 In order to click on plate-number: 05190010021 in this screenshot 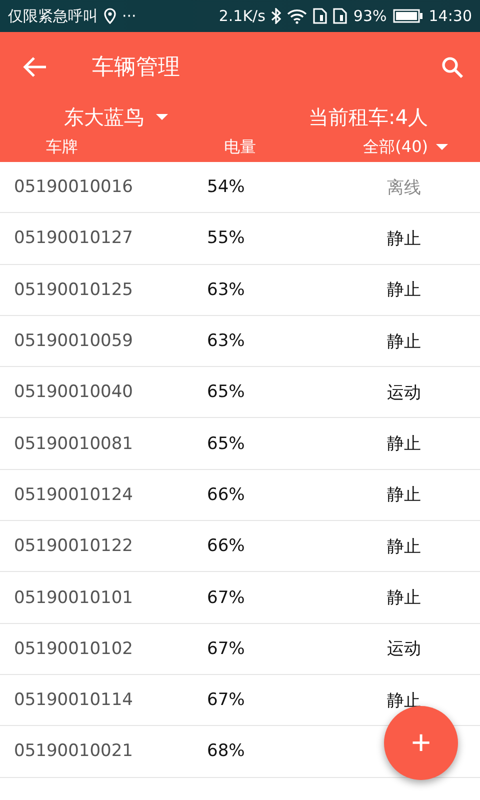, I will do `click(73, 751)`.